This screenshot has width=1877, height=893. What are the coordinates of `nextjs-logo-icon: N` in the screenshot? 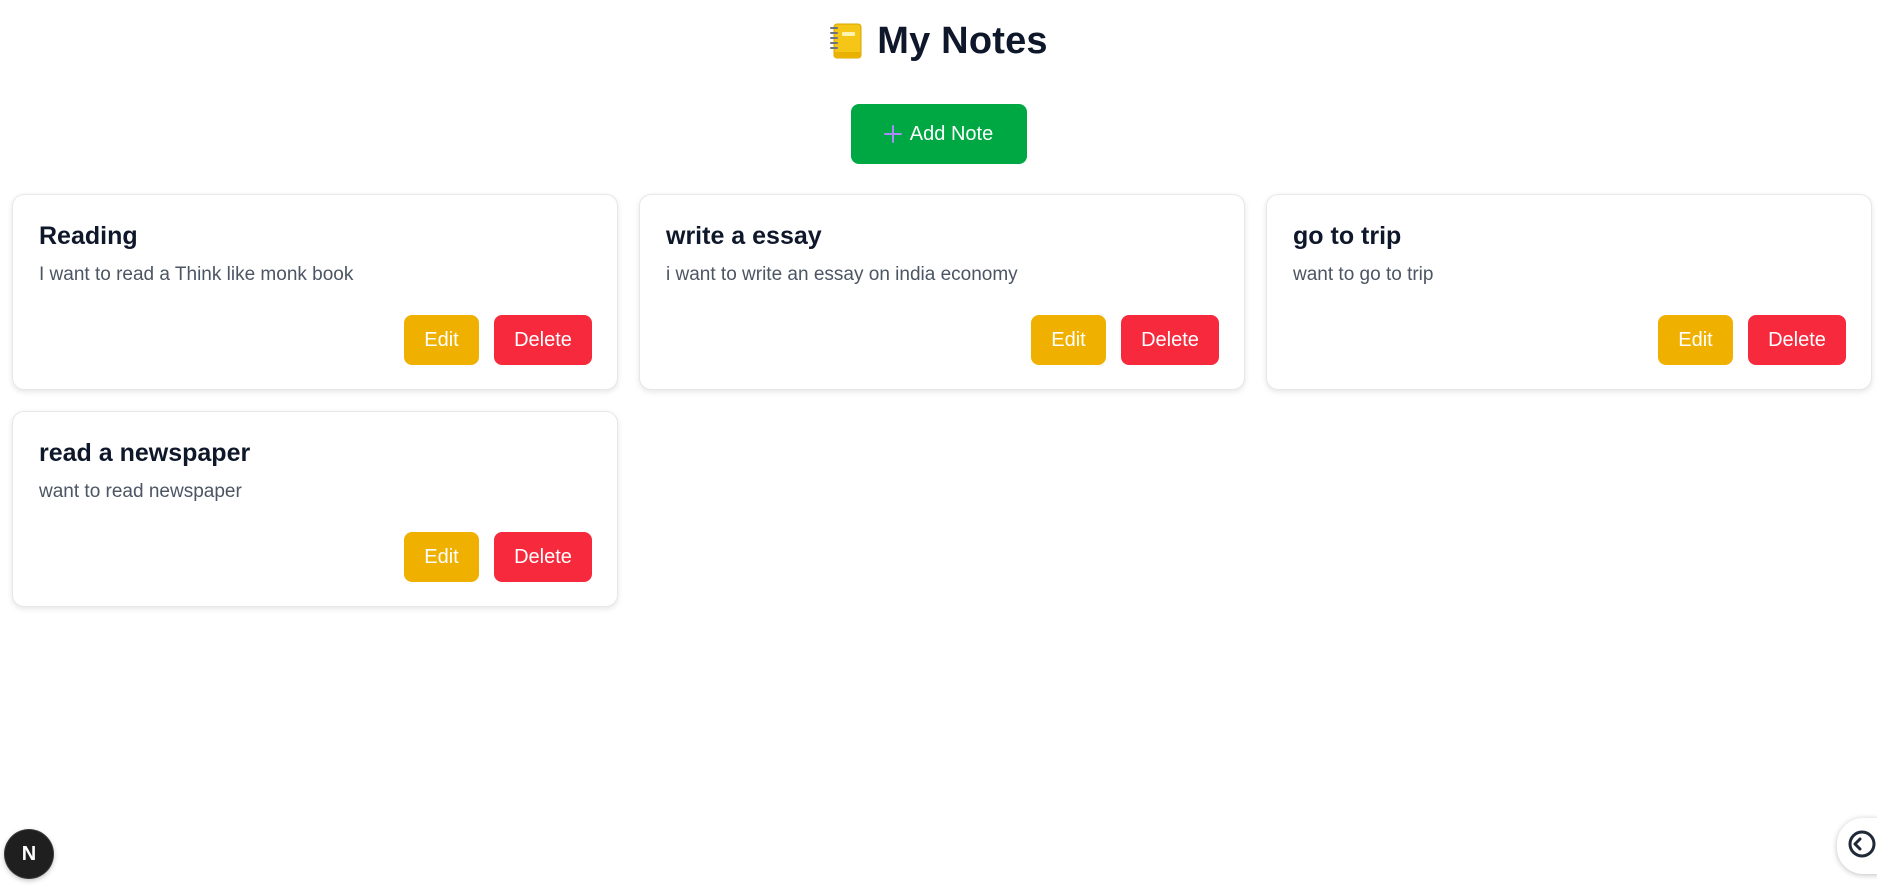 It's located at (29, 853).